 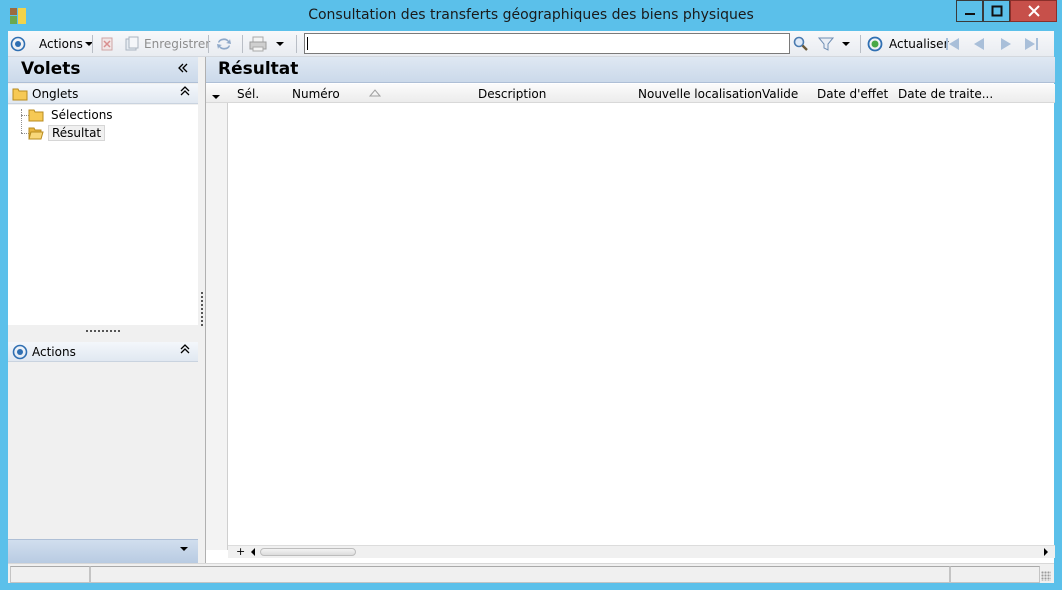 What do you see at coordinates (82, 115) in the screenshot?
I see `tree-item-label: Sélections` at bounding box center [82, 115].